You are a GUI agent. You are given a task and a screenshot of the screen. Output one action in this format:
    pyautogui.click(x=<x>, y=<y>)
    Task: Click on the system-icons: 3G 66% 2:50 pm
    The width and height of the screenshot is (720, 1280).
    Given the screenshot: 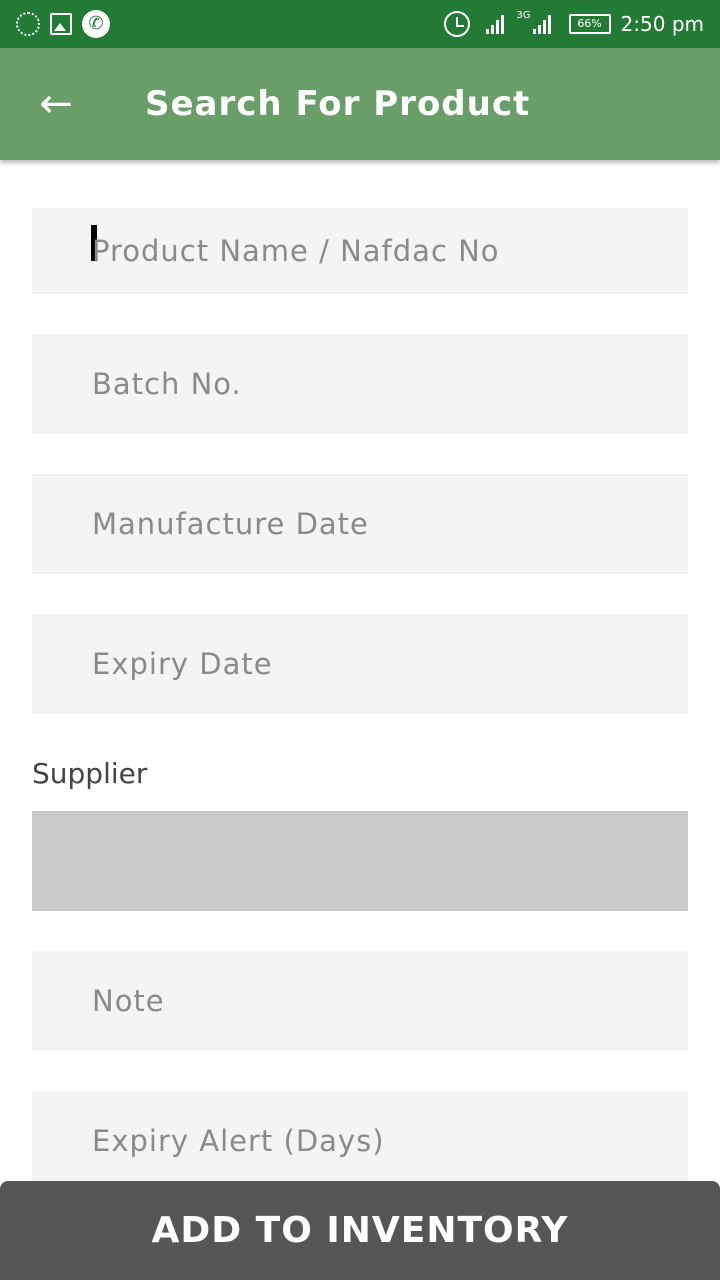 What is the action you would take?
    pyautogui.click(x=574, y=24)
    